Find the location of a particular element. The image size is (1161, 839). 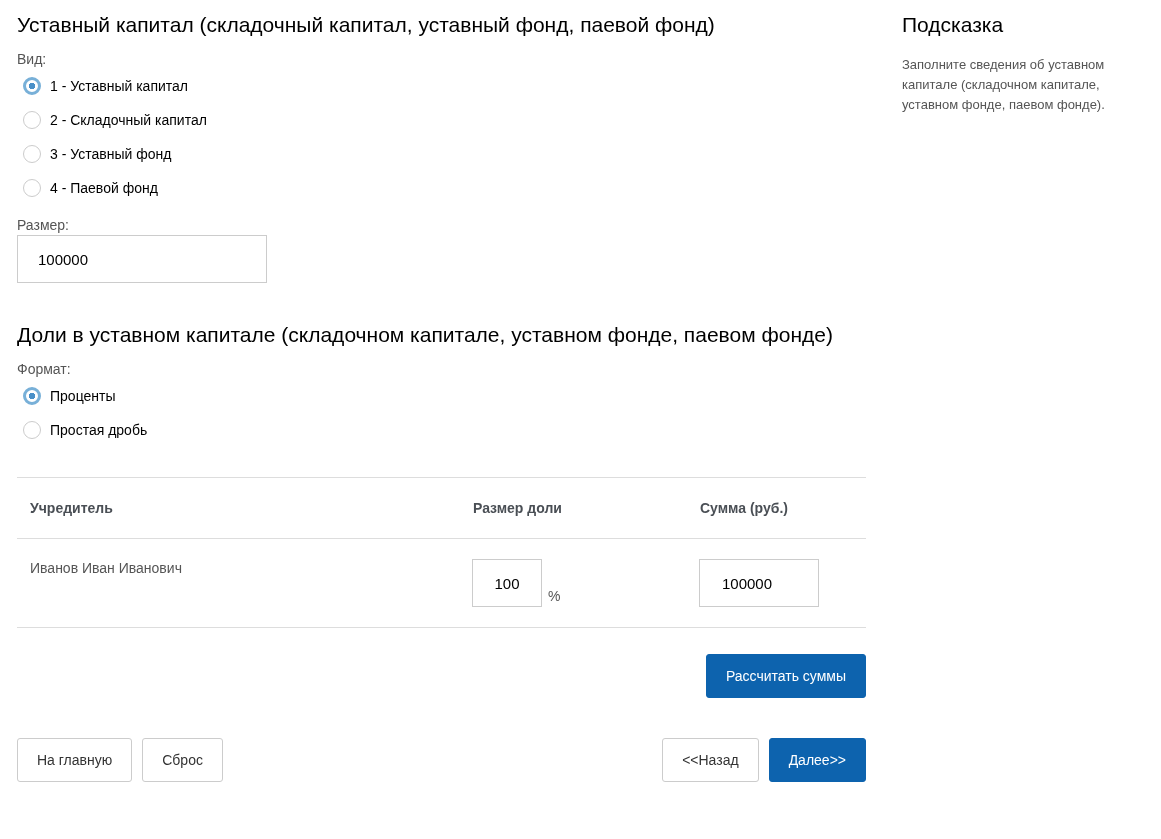

table-cell: Иванов Иван Иванович is located at coordinates (244, 583).